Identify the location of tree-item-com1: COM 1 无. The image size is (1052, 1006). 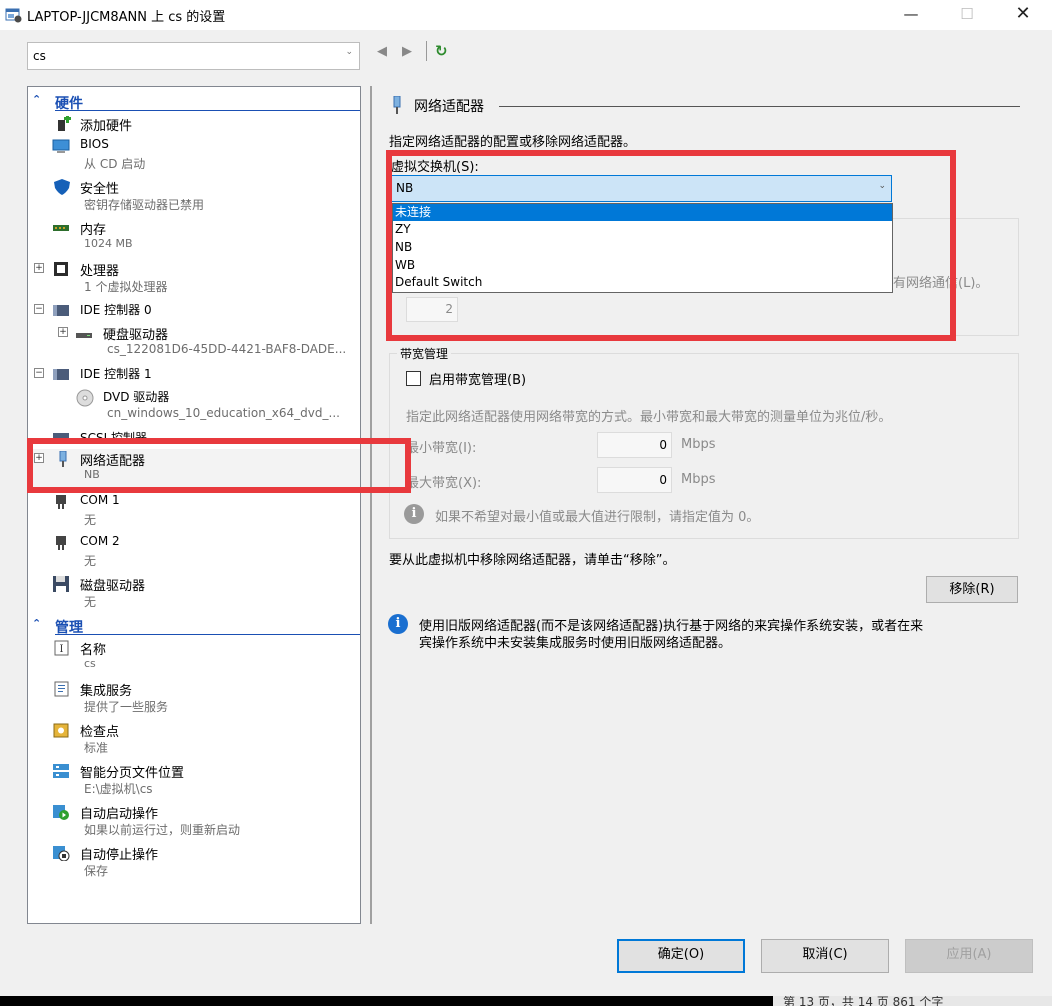
(194, 512).